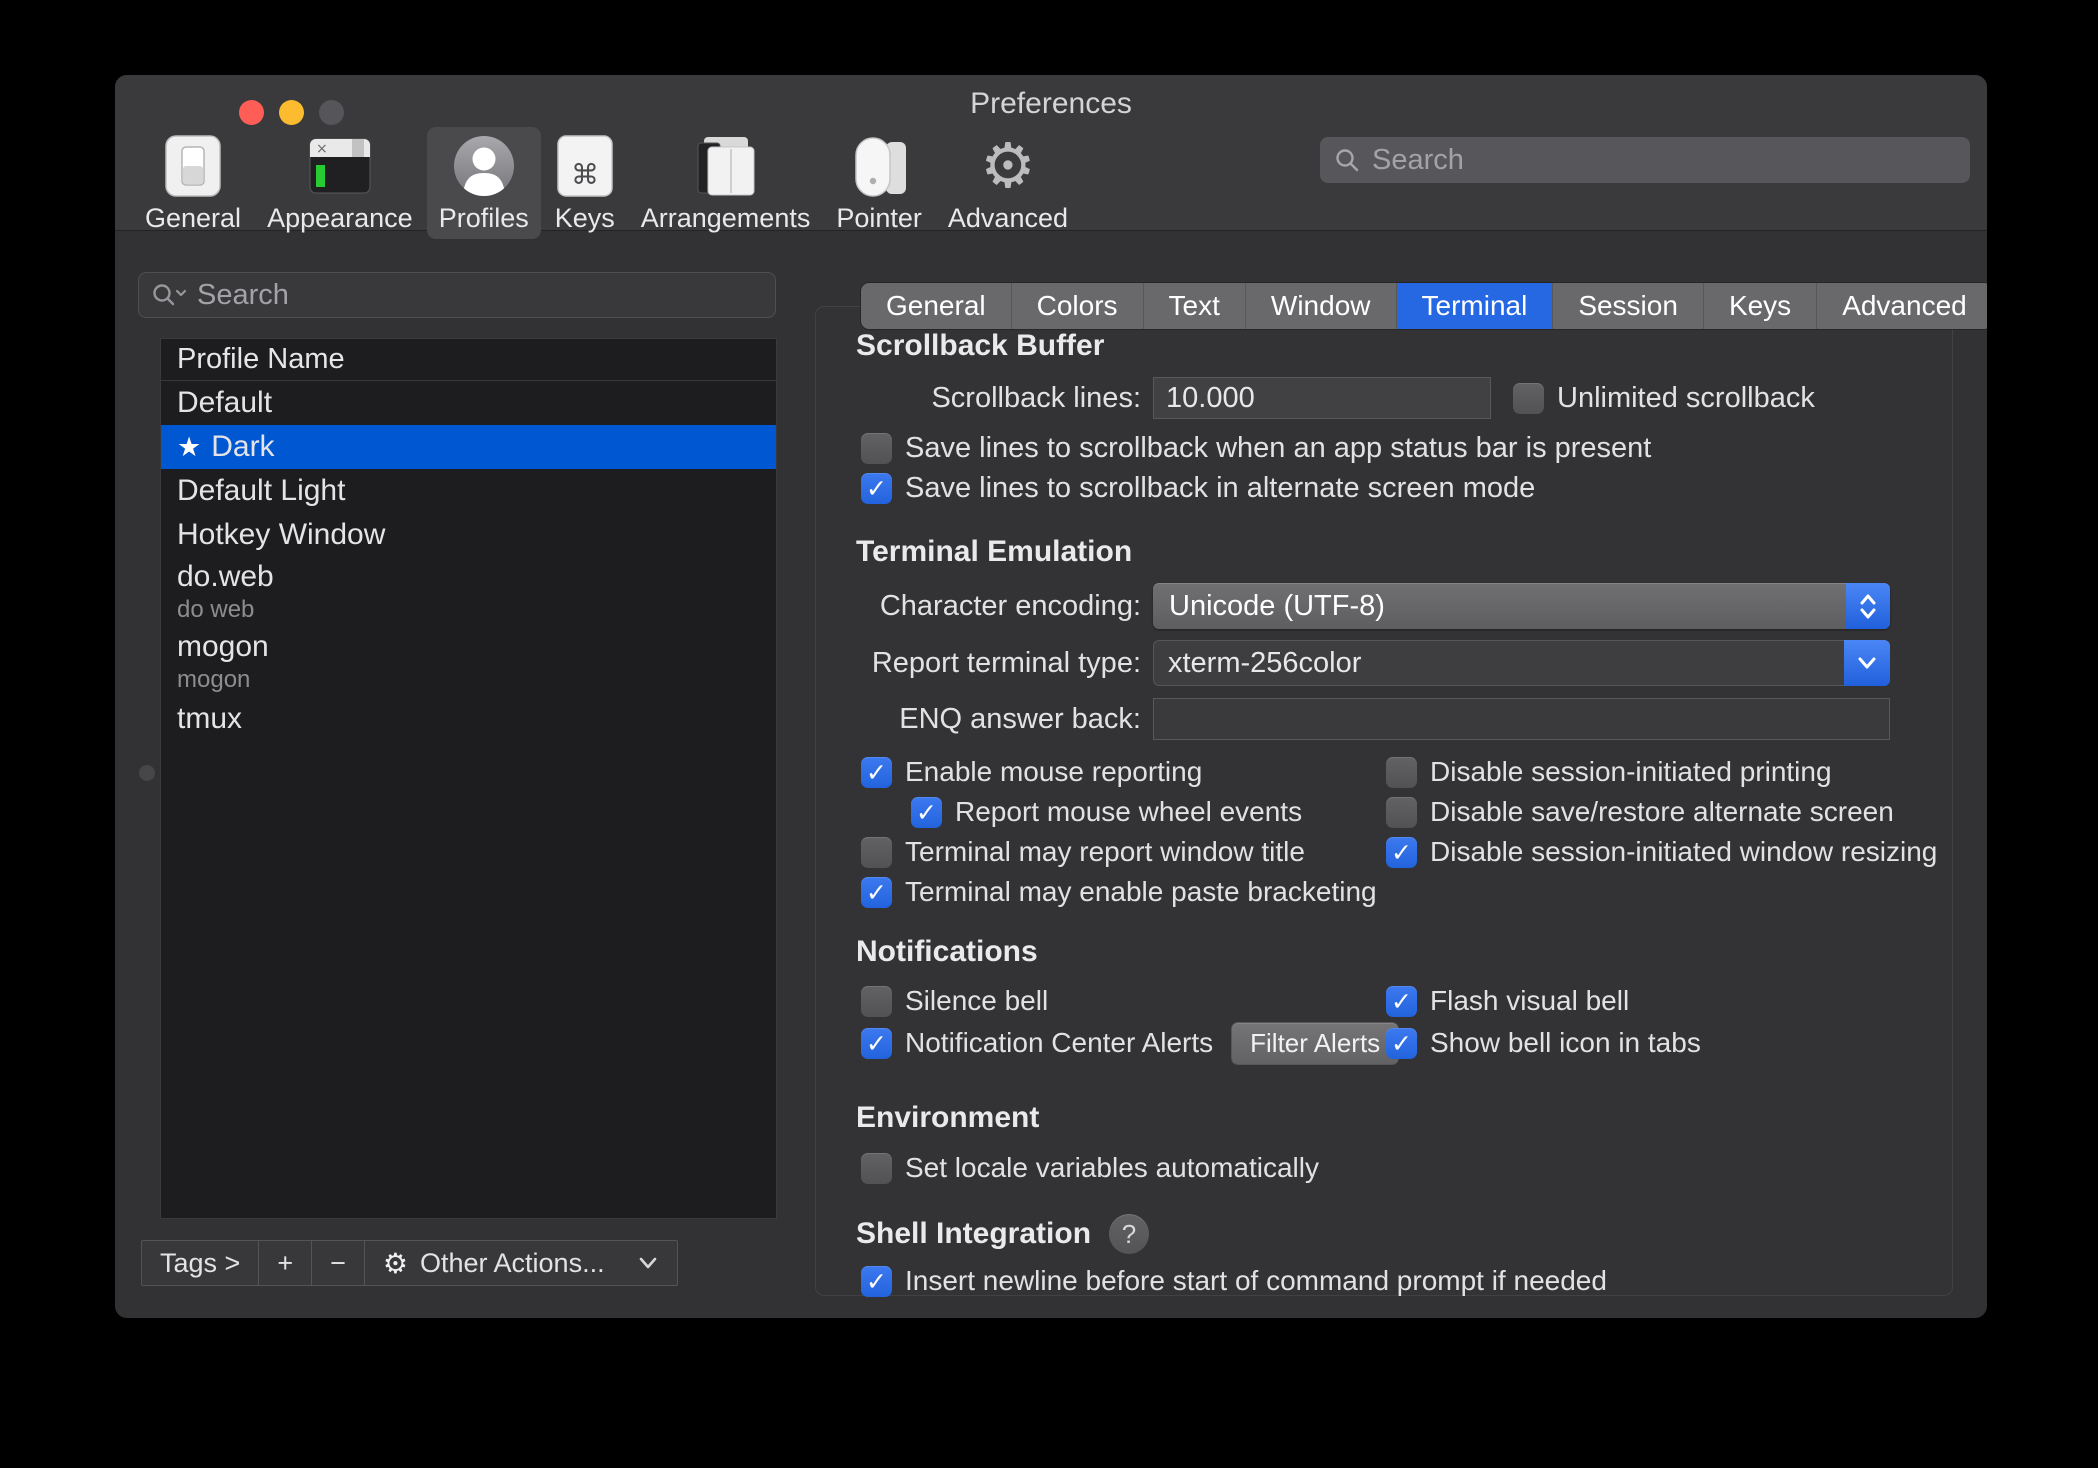 This screenshot has width=2098, height=1468. I want to click on tab-keys: Keys, so click(1761, 306).